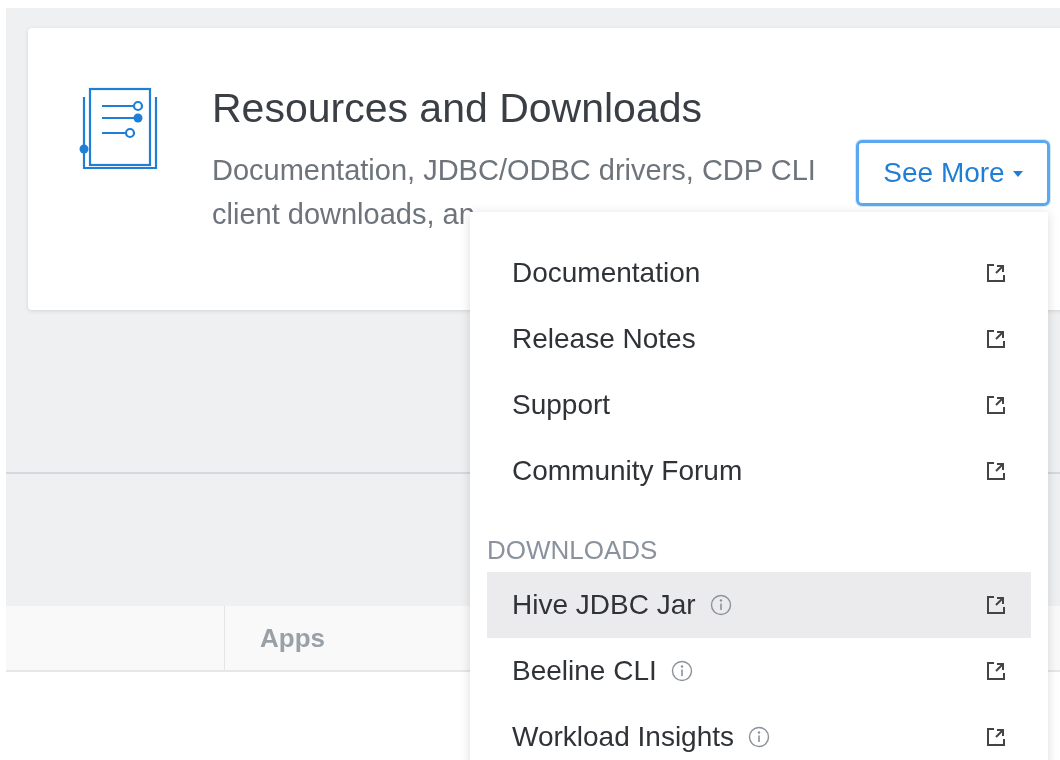  I want to click on menu-item: Beeline CLI, so click(759, 671).